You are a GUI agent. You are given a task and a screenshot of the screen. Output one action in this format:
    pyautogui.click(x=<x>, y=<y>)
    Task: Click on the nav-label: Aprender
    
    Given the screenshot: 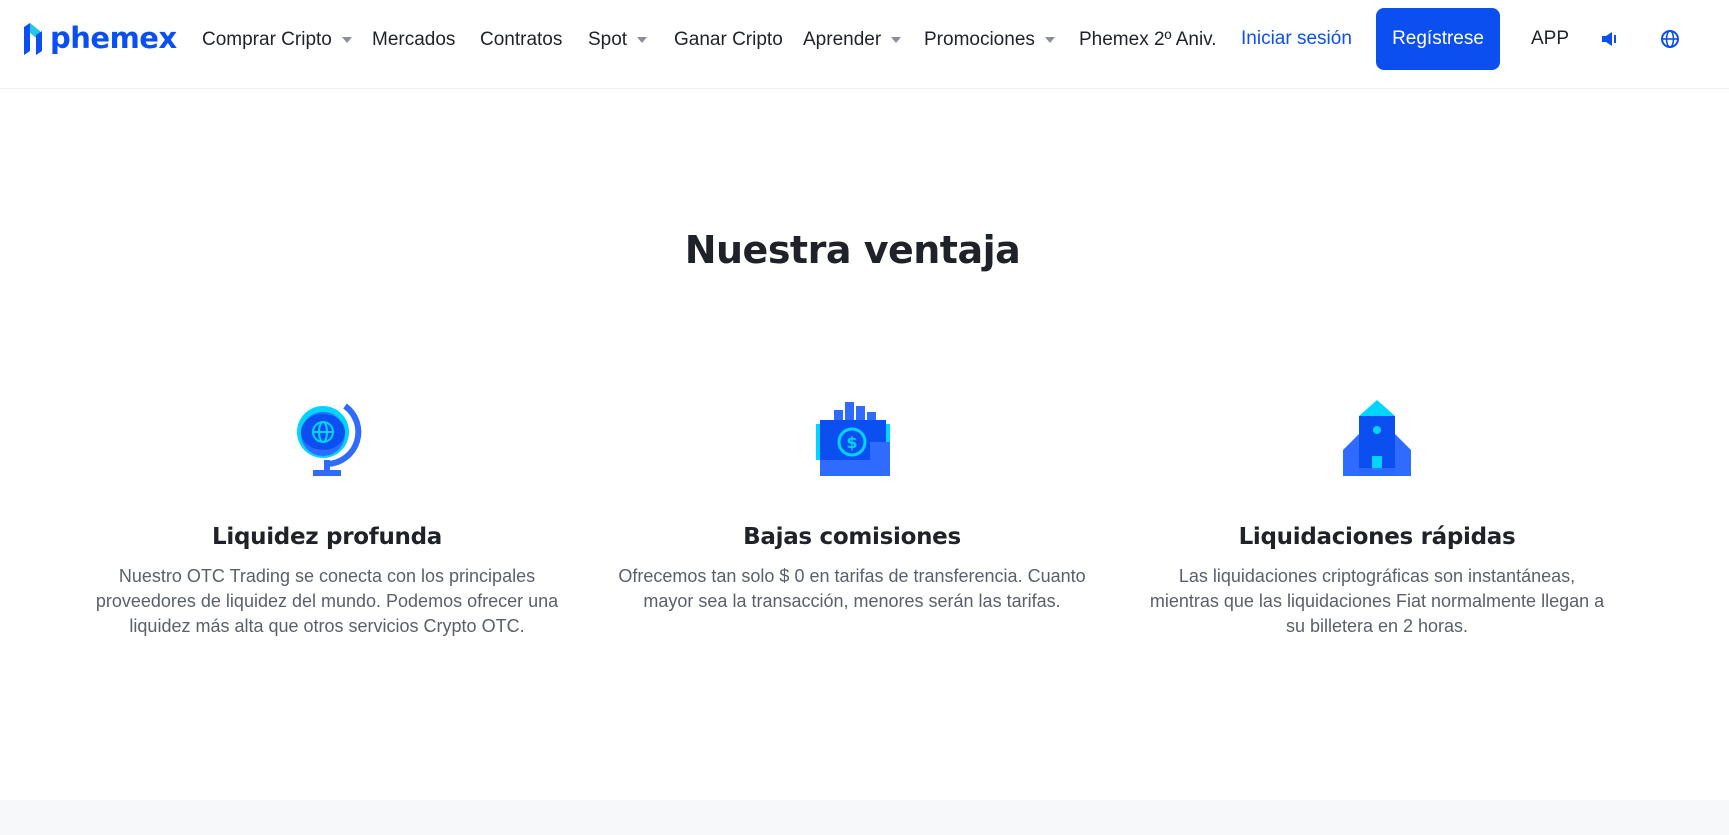 What is the action you would take?
    pyautogui.click(x=842, y=39)
    